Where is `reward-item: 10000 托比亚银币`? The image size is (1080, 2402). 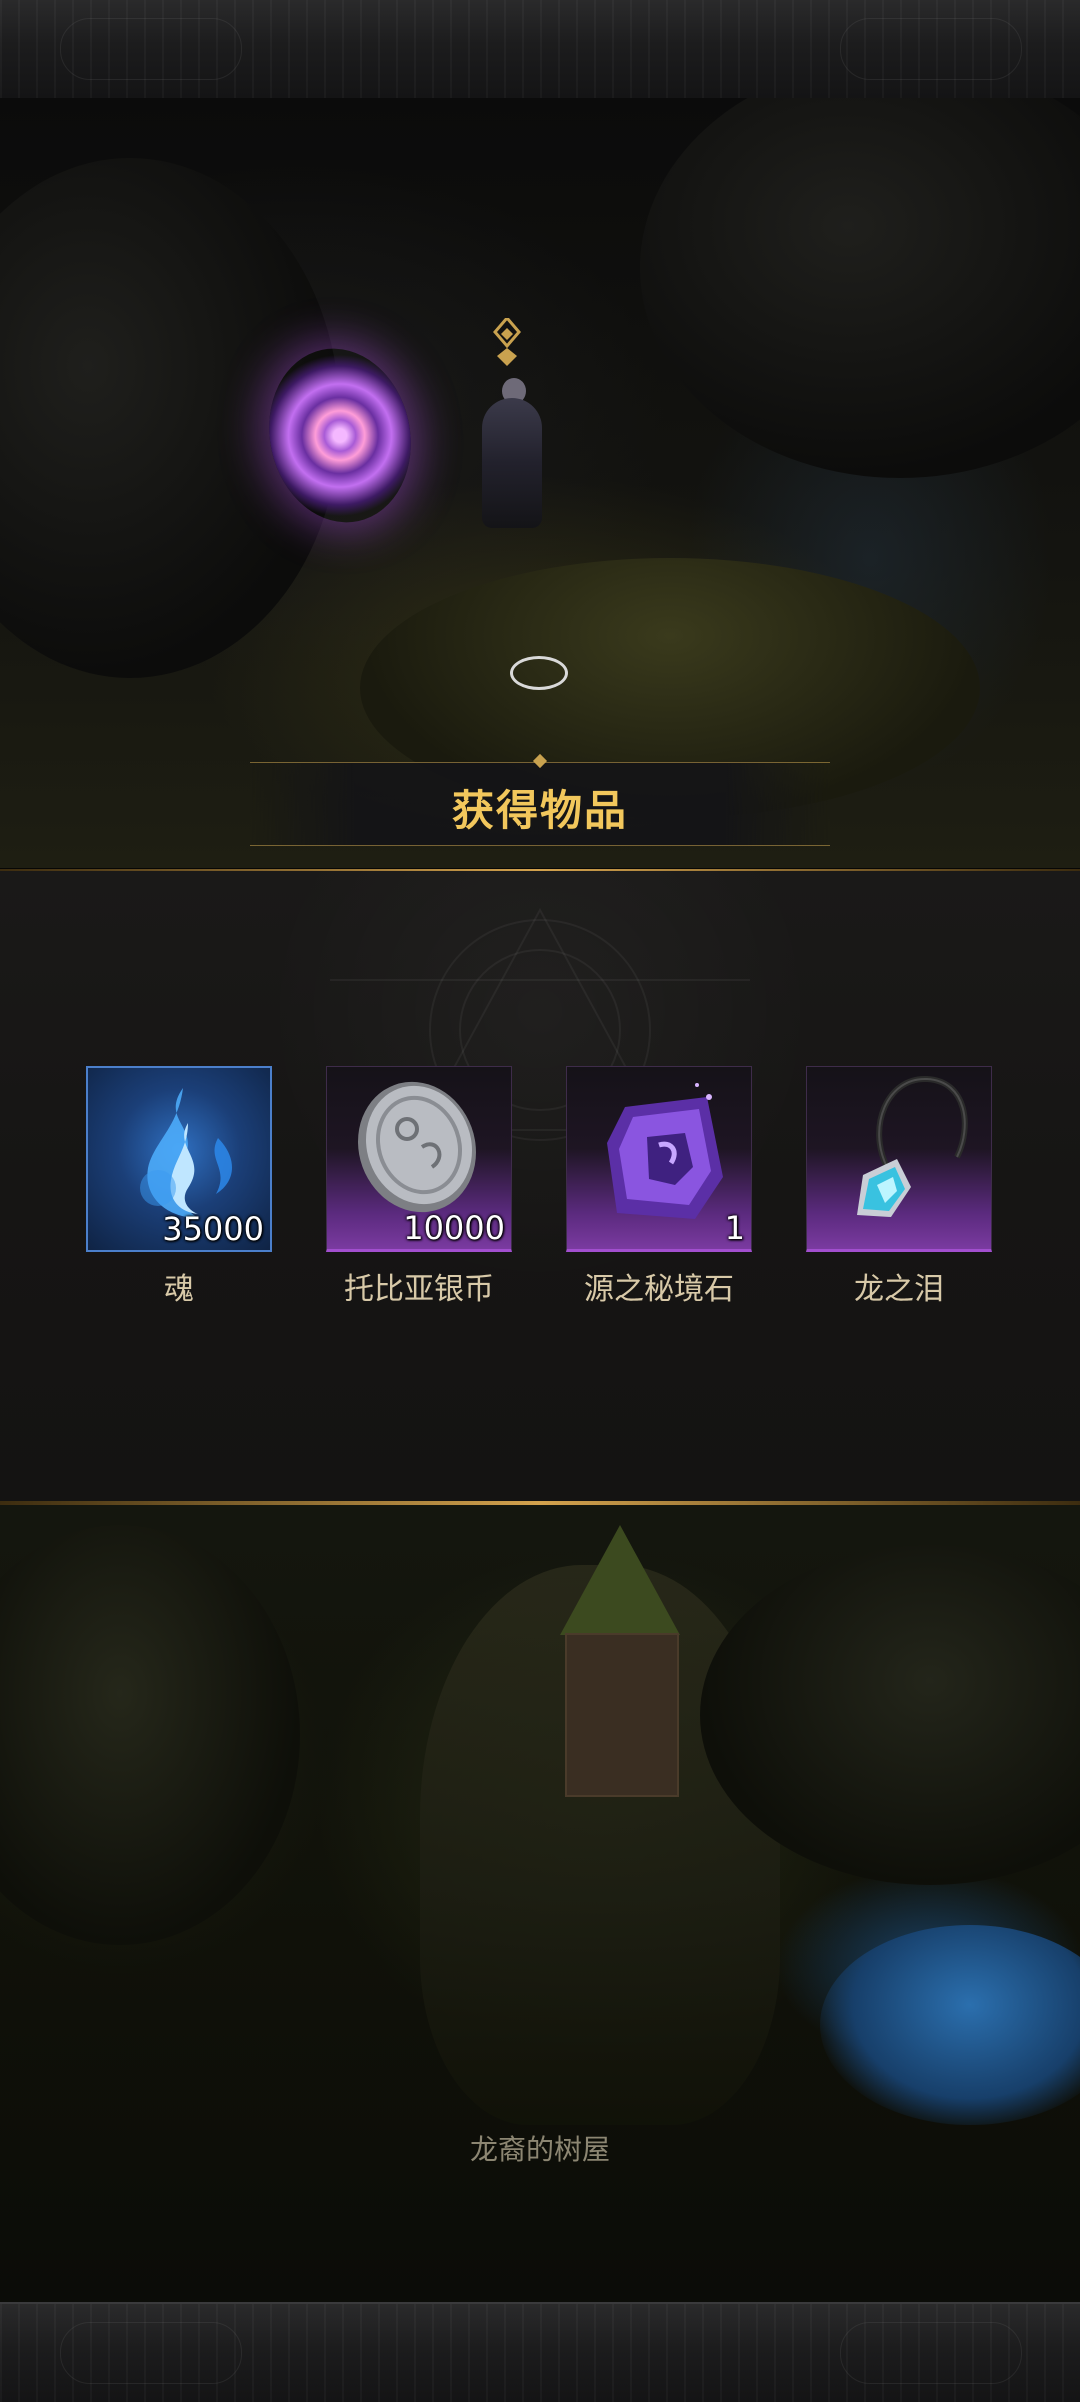 reward-item: 10000 托比亚银币 is located at coordinates (419, 1187).